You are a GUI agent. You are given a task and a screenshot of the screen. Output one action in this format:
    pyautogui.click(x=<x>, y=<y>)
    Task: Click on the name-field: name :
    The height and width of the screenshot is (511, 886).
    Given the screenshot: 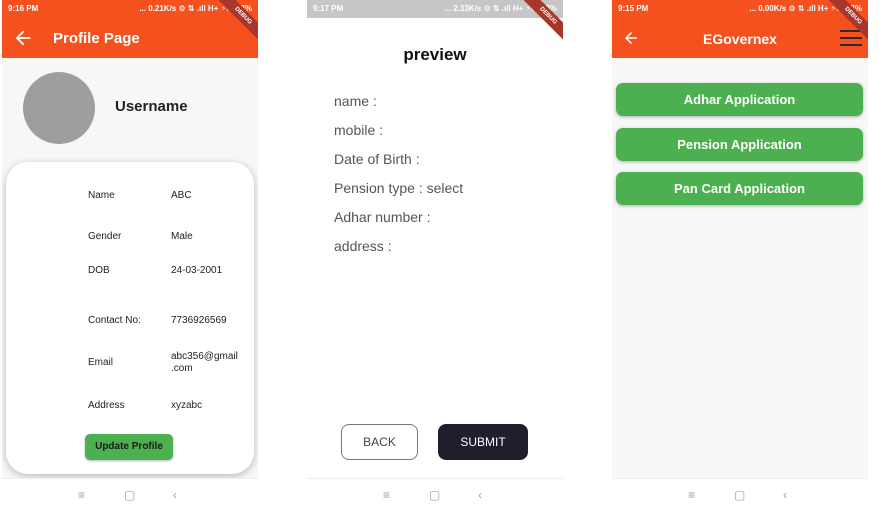 What is the action you would take?
    pyautogui.click(x=355, y=101)
    